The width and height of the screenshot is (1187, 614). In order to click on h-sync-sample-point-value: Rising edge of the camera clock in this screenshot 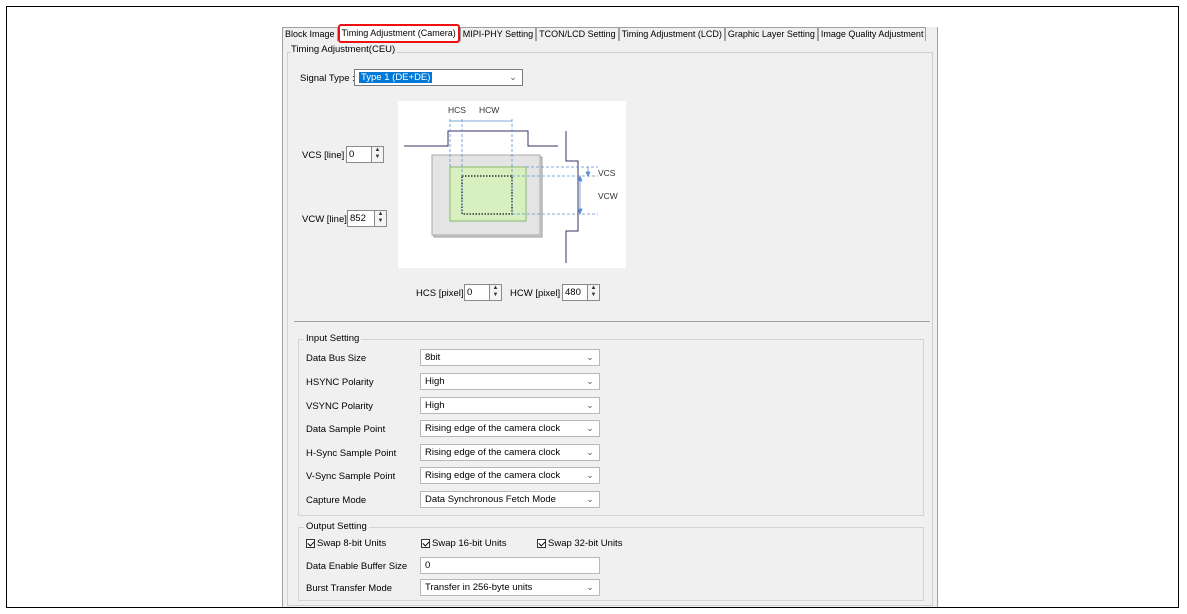, I will do `click(493, 452)`.